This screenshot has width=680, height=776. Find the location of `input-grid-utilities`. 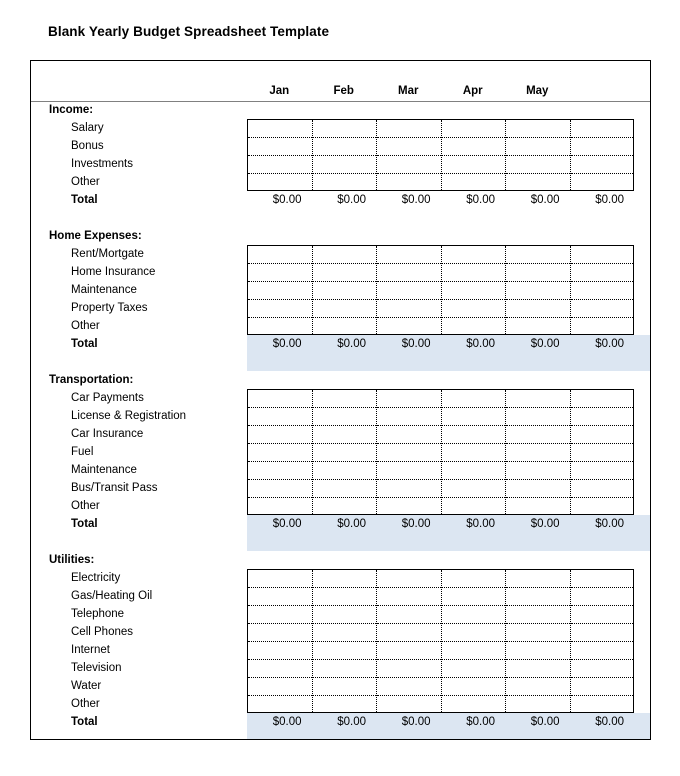

input-grid-utilities is located at coordinates (440, 641).